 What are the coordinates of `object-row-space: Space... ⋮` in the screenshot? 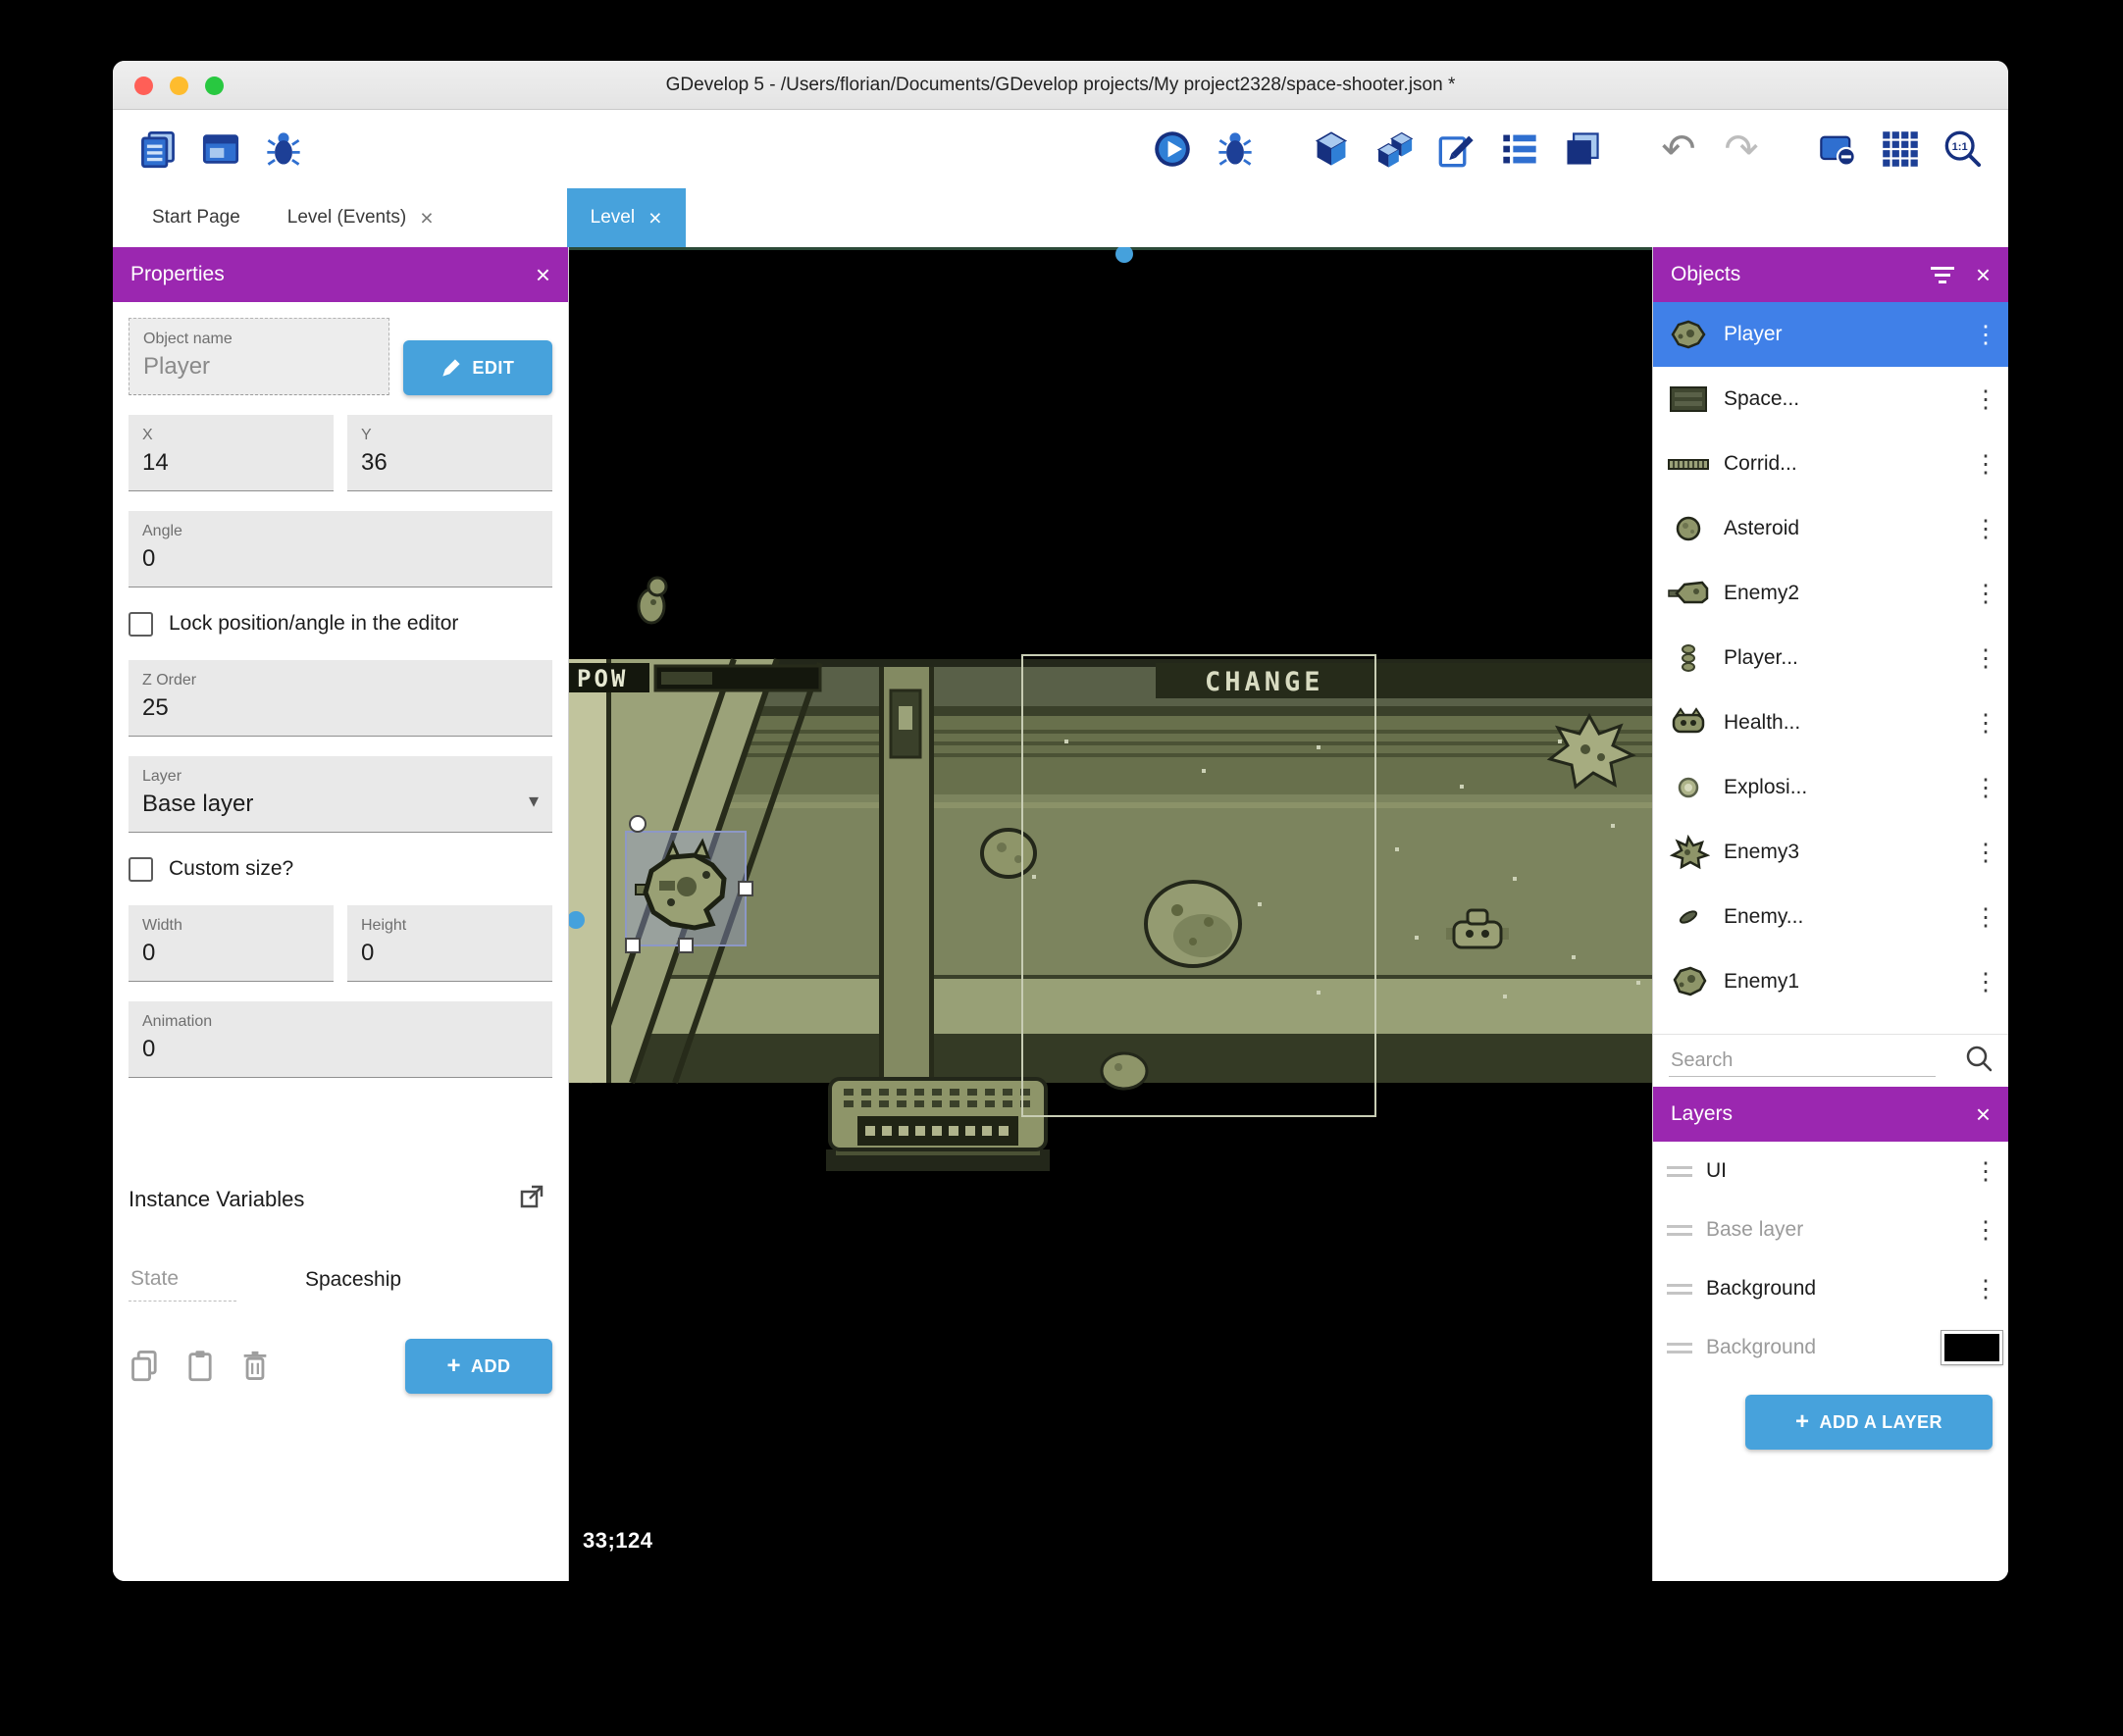 It's located at (1830, 400).